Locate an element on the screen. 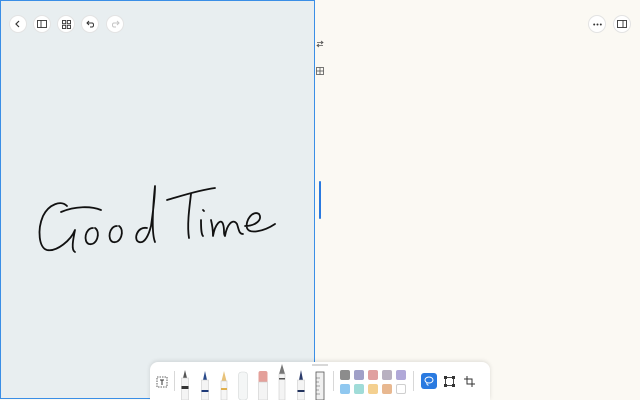 The height and width of the screenshot is (400, 640). fountain-pen-tool is located at coordinates (185, 384).